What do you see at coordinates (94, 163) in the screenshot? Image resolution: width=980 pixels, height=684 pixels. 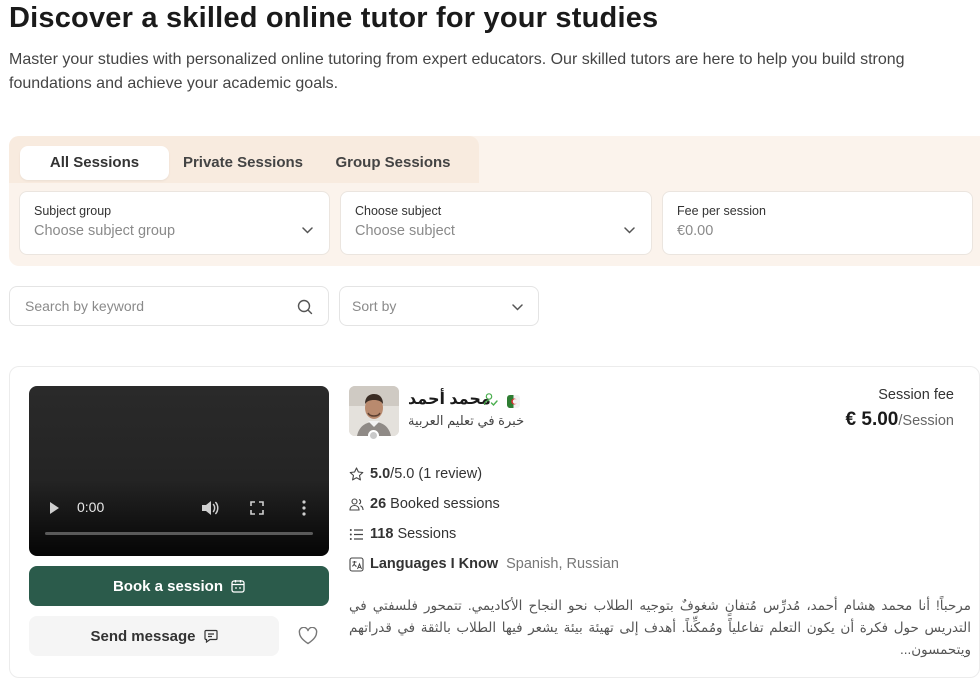 I see `tab-all-sessions: All Sessions` at bounding box center [94, 163].